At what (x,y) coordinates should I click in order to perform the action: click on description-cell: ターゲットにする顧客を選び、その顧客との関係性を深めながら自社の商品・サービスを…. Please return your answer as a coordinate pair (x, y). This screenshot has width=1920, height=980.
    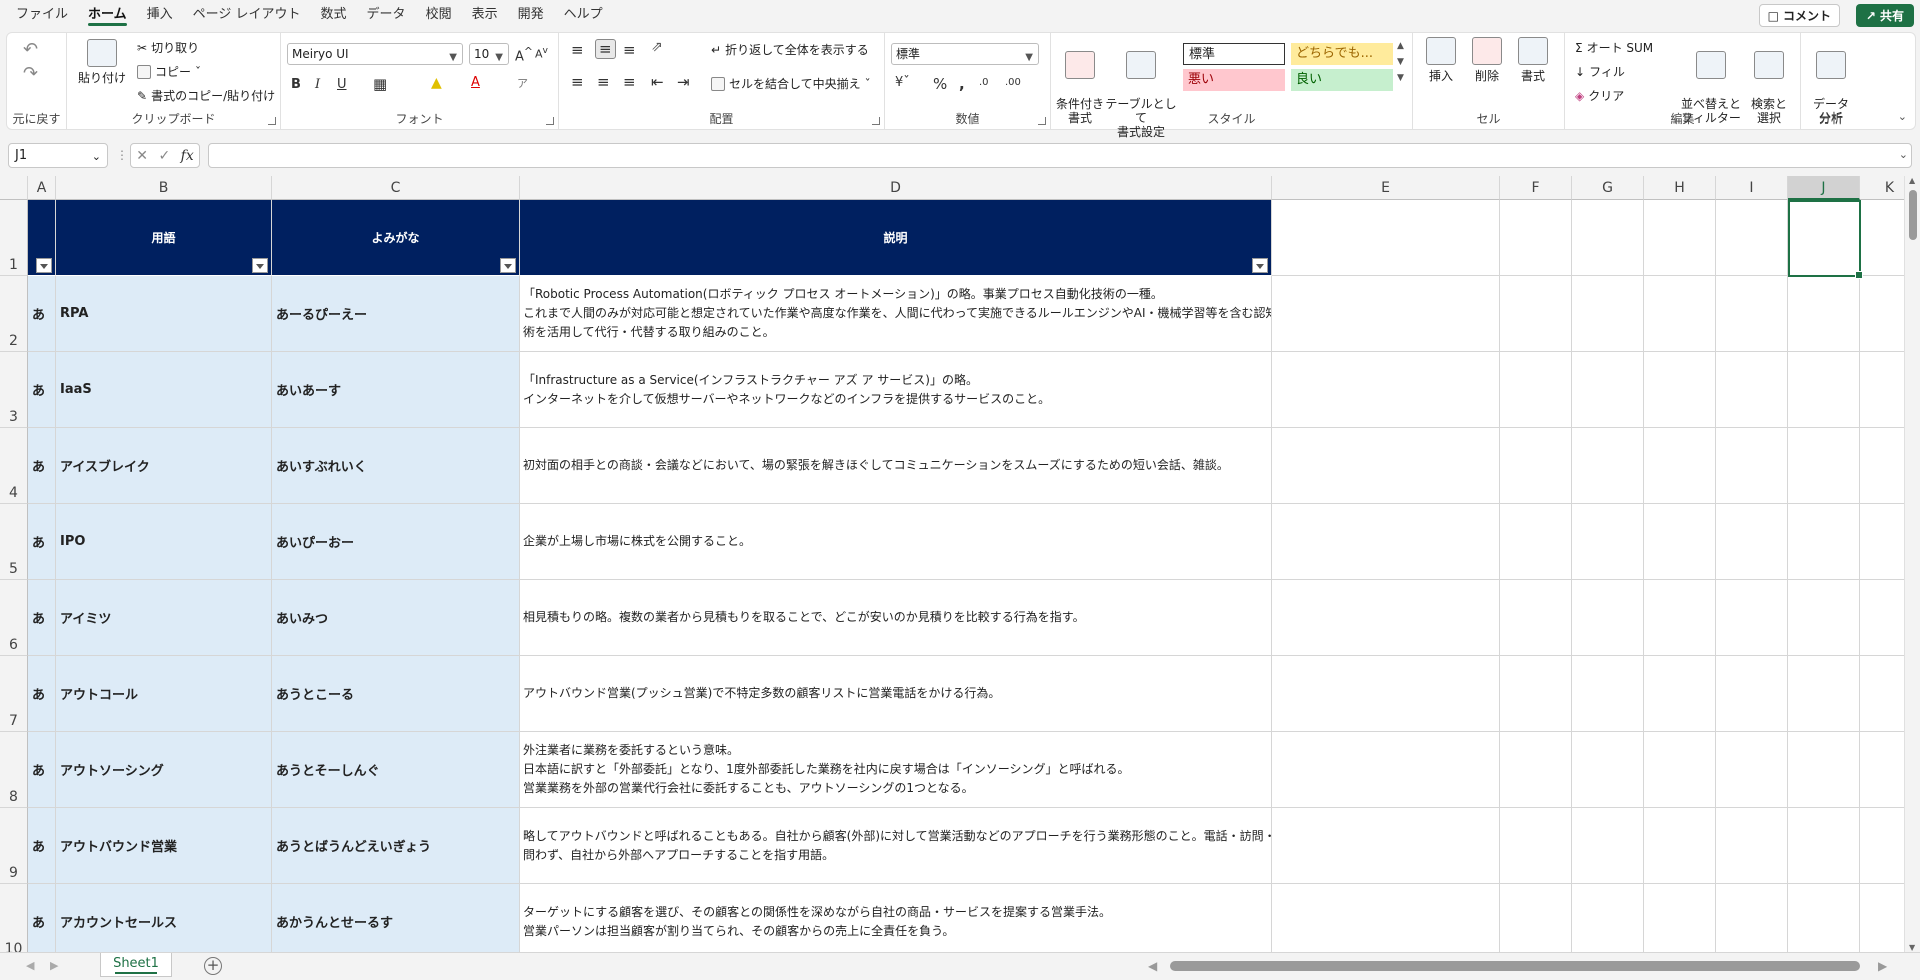
    Looking at the image, I should click on (896, 918).